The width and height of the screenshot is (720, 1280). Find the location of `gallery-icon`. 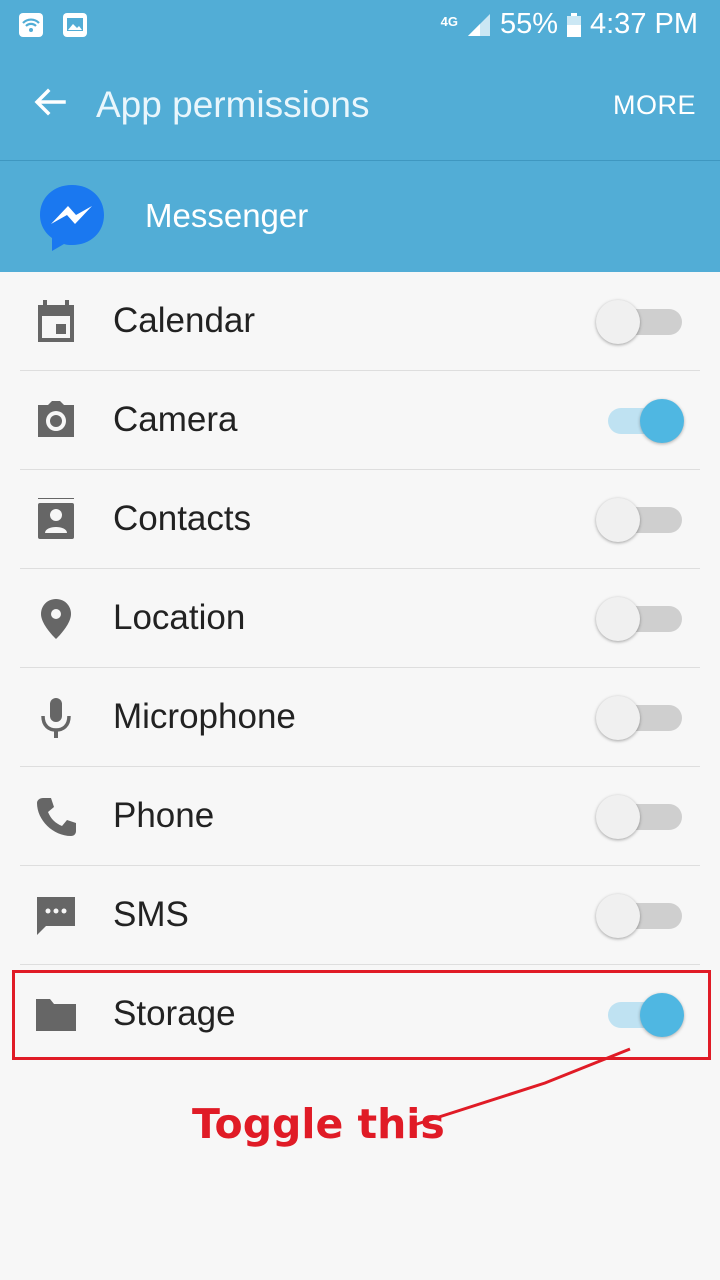

gallery-icon is located at coordinates (75, 25).